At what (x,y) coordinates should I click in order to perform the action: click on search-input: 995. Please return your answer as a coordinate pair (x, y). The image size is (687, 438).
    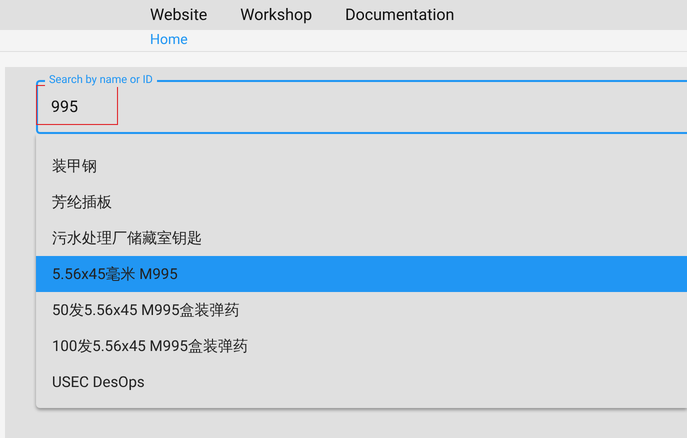
    Looking at the image, I should click on (81, 107).